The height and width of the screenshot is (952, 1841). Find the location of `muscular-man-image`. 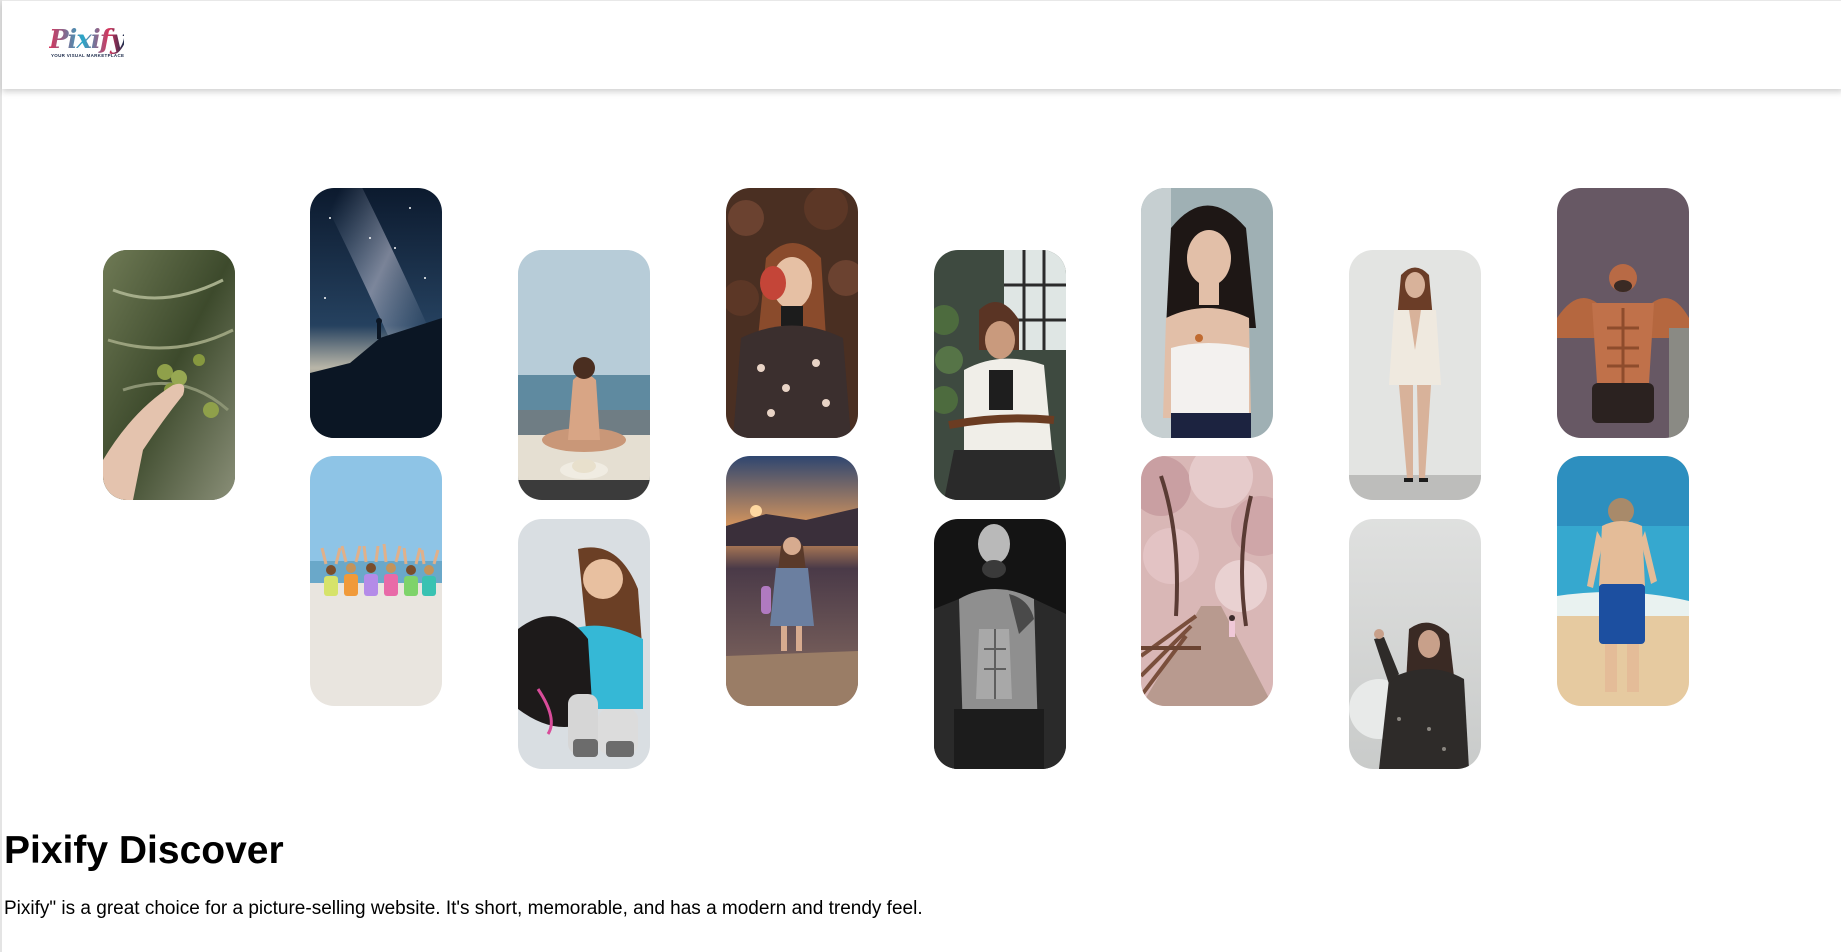

muscular-man-image is located at coordinates (1623, 313).